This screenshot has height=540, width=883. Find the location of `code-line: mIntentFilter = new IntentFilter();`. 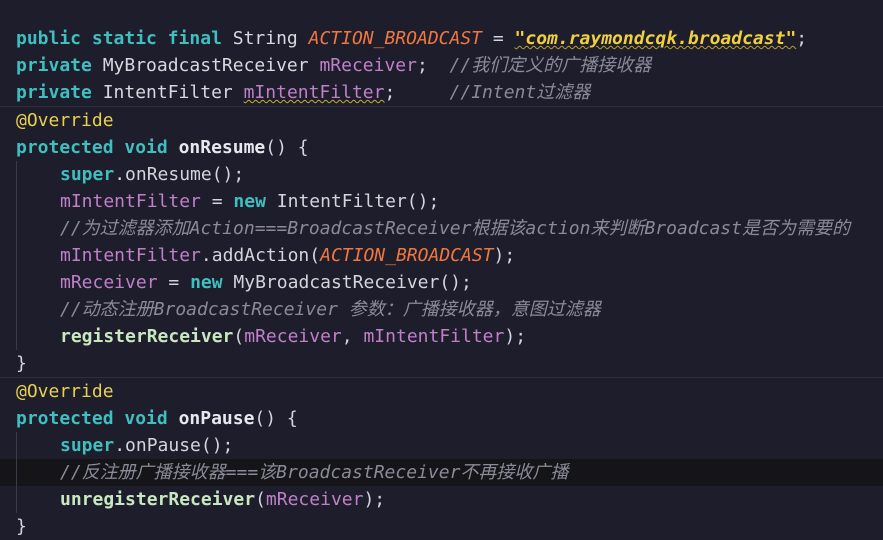

code-line: mIntentFilter = new IntentFilter(); is located at coordinates (441, 201).